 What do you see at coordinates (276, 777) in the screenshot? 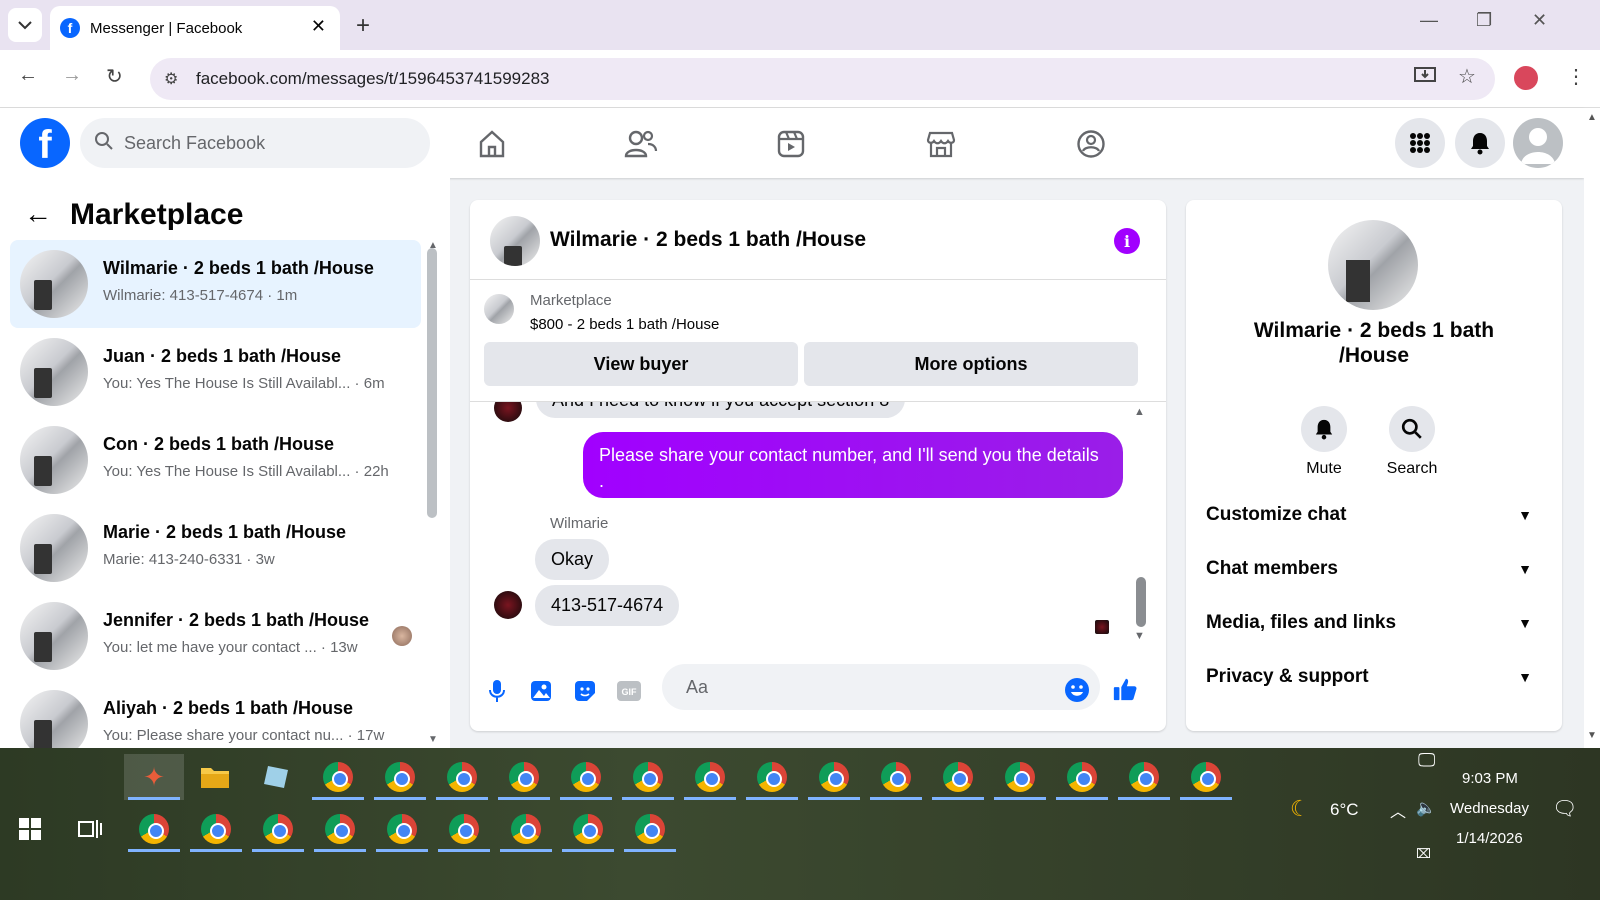
I see `taskbar-app` at bounding box center [276, 777].